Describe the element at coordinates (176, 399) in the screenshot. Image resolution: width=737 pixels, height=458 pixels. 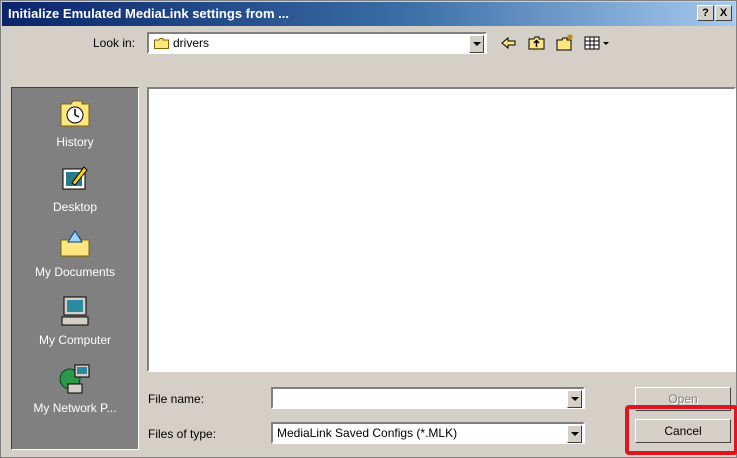
I see `file-name-label: File name:` at that location.